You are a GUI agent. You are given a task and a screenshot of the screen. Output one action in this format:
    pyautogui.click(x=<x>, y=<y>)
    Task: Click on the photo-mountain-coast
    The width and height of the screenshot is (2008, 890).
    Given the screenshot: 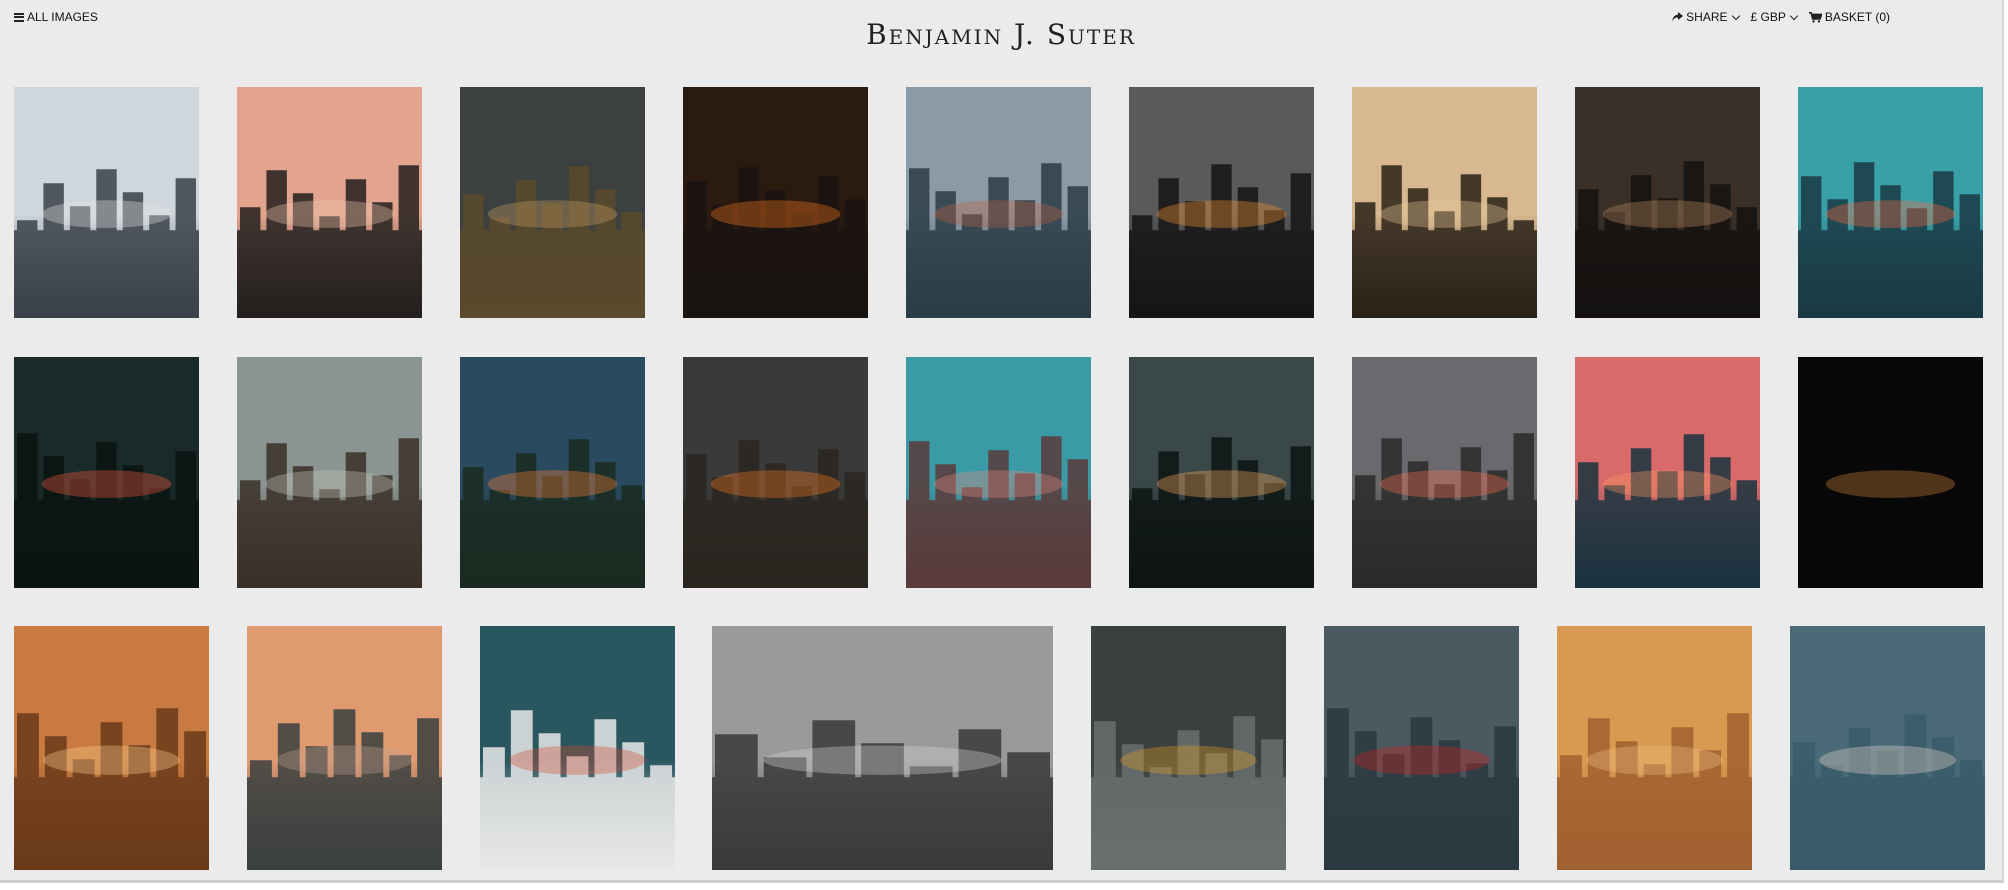 What is the action you would take?
    pyautogui.click(x=329, y=472)
    